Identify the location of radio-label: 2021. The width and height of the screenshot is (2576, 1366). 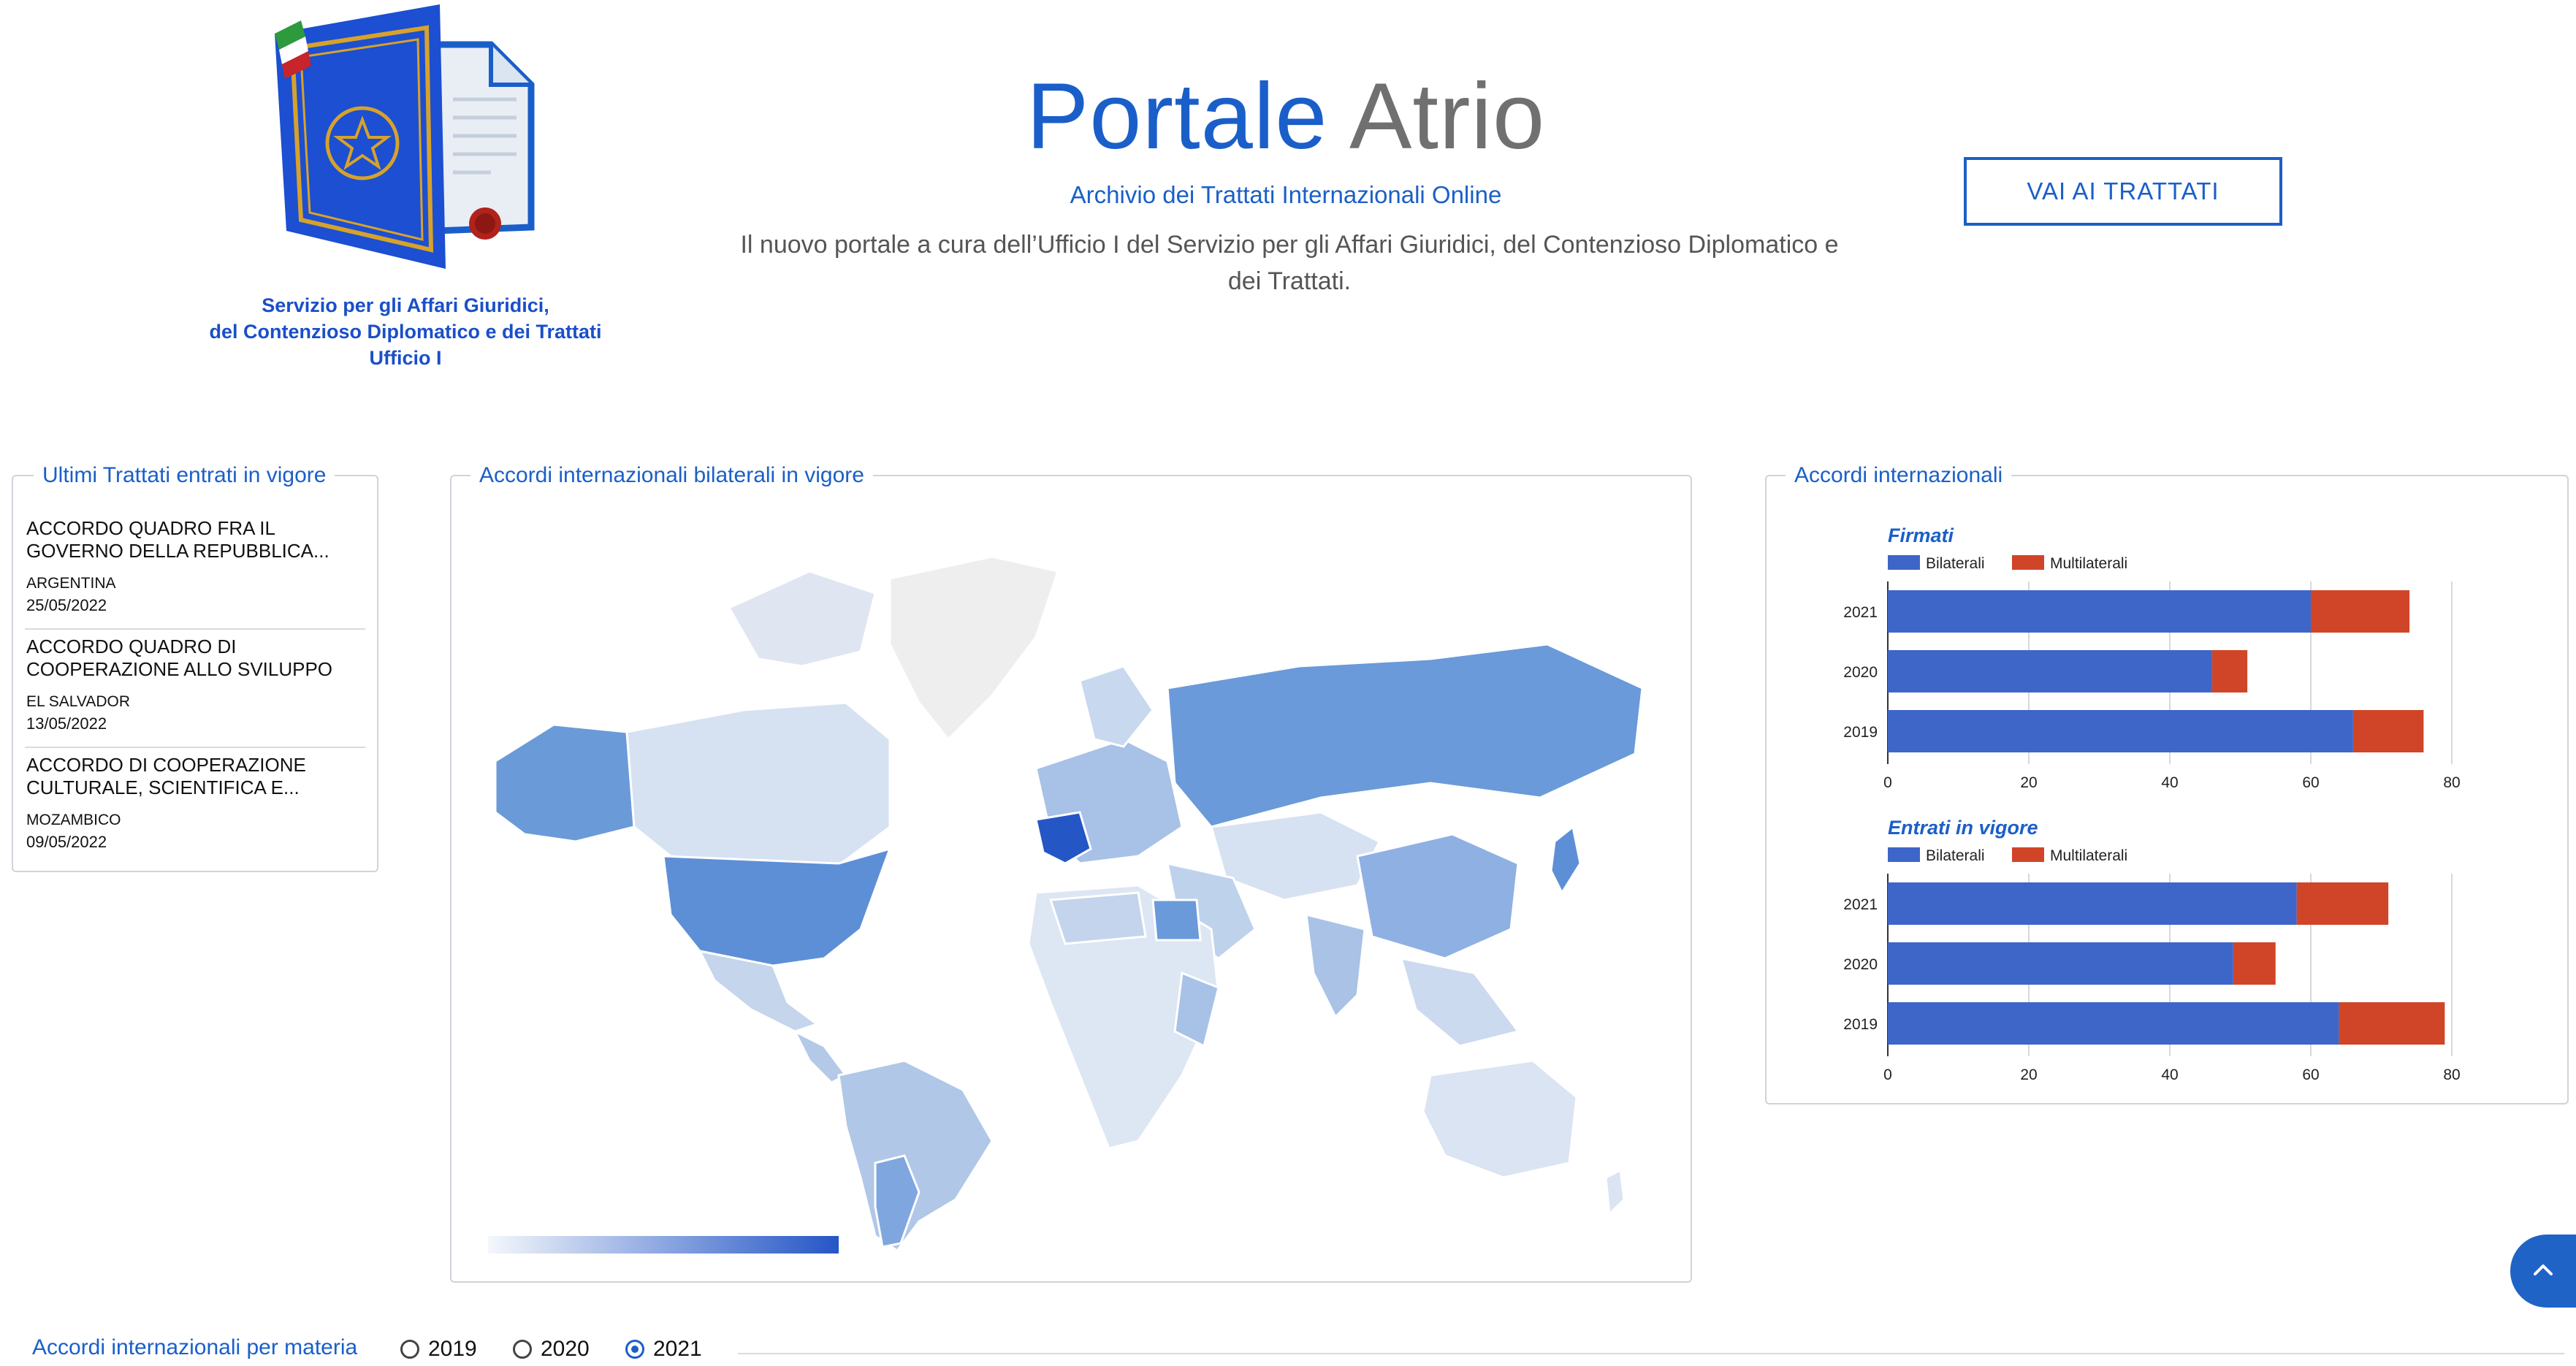
(678, 1349).